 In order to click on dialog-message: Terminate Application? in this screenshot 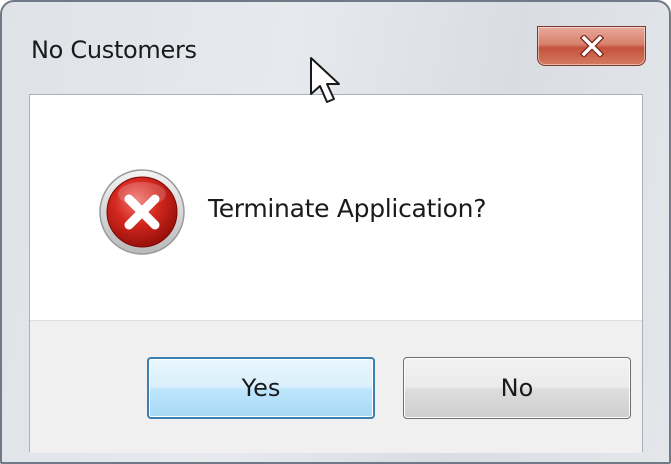, I will do `click(347, 208)`.